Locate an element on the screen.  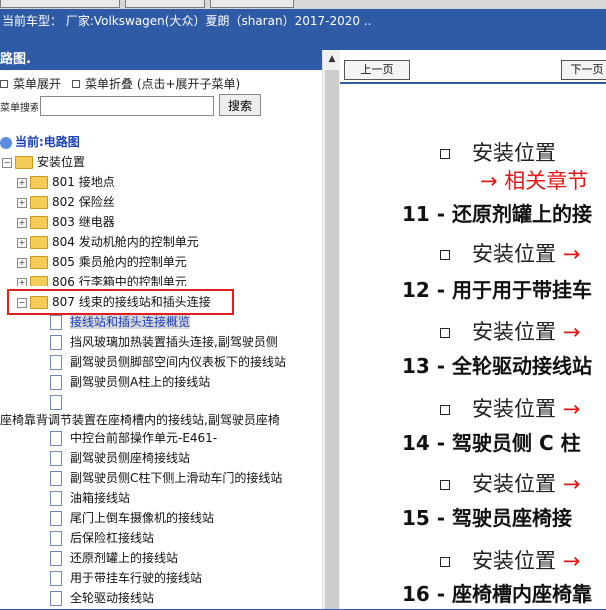
scrollbar-thumb is located at coordinates (332, 339).